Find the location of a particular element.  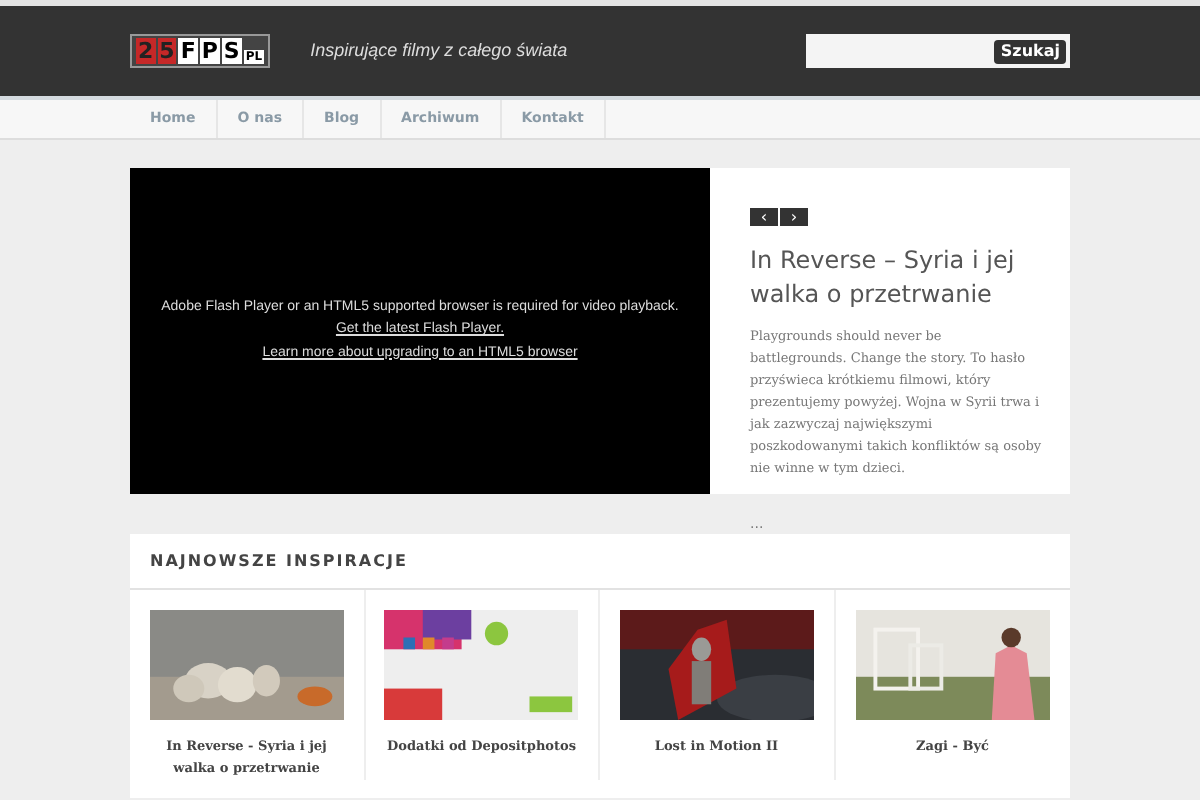

logo-letter: S is located at coordinates (231, 51).